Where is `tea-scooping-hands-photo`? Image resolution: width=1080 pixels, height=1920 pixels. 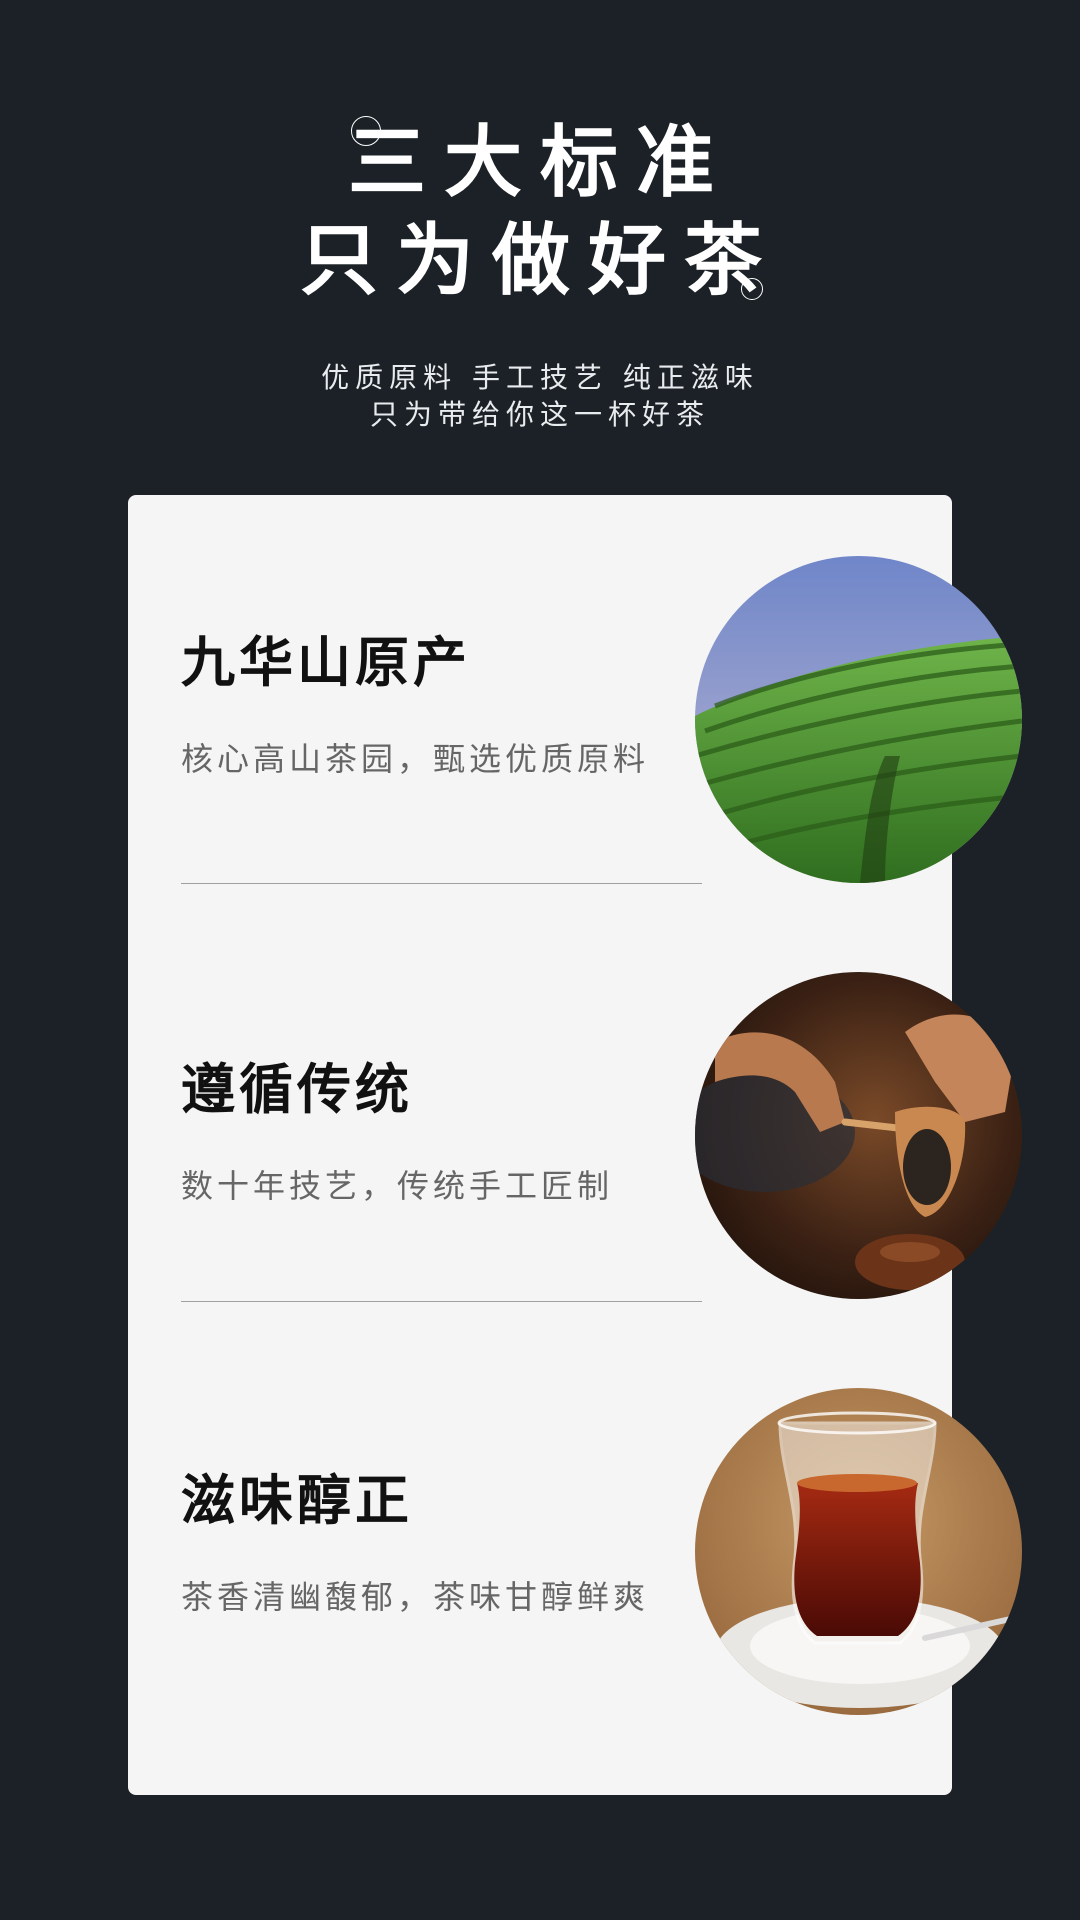 tea-scooping-hands-photo is located at coordinates (858, 1135).